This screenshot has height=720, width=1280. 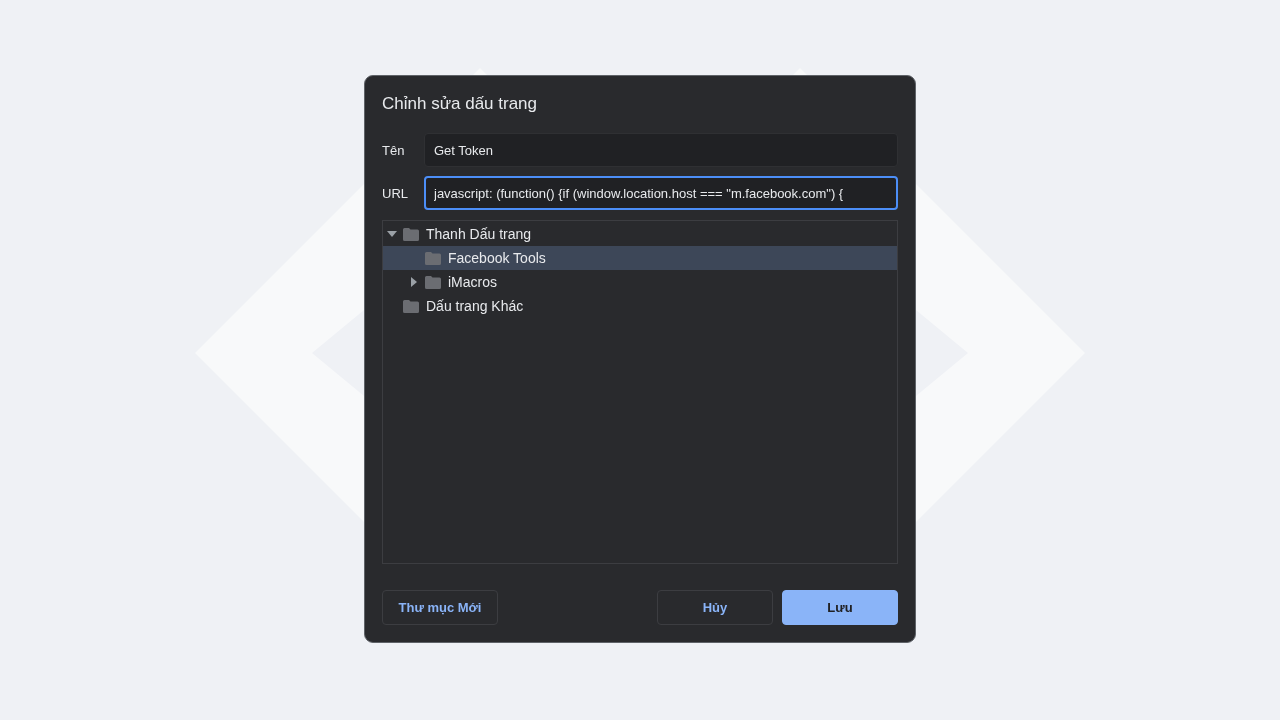 What do you see at coordinates (460, 104) in the screenshot?
I see `dialog-title: Chỉnh sửa dấu trang` at bounding box center [460, 104].